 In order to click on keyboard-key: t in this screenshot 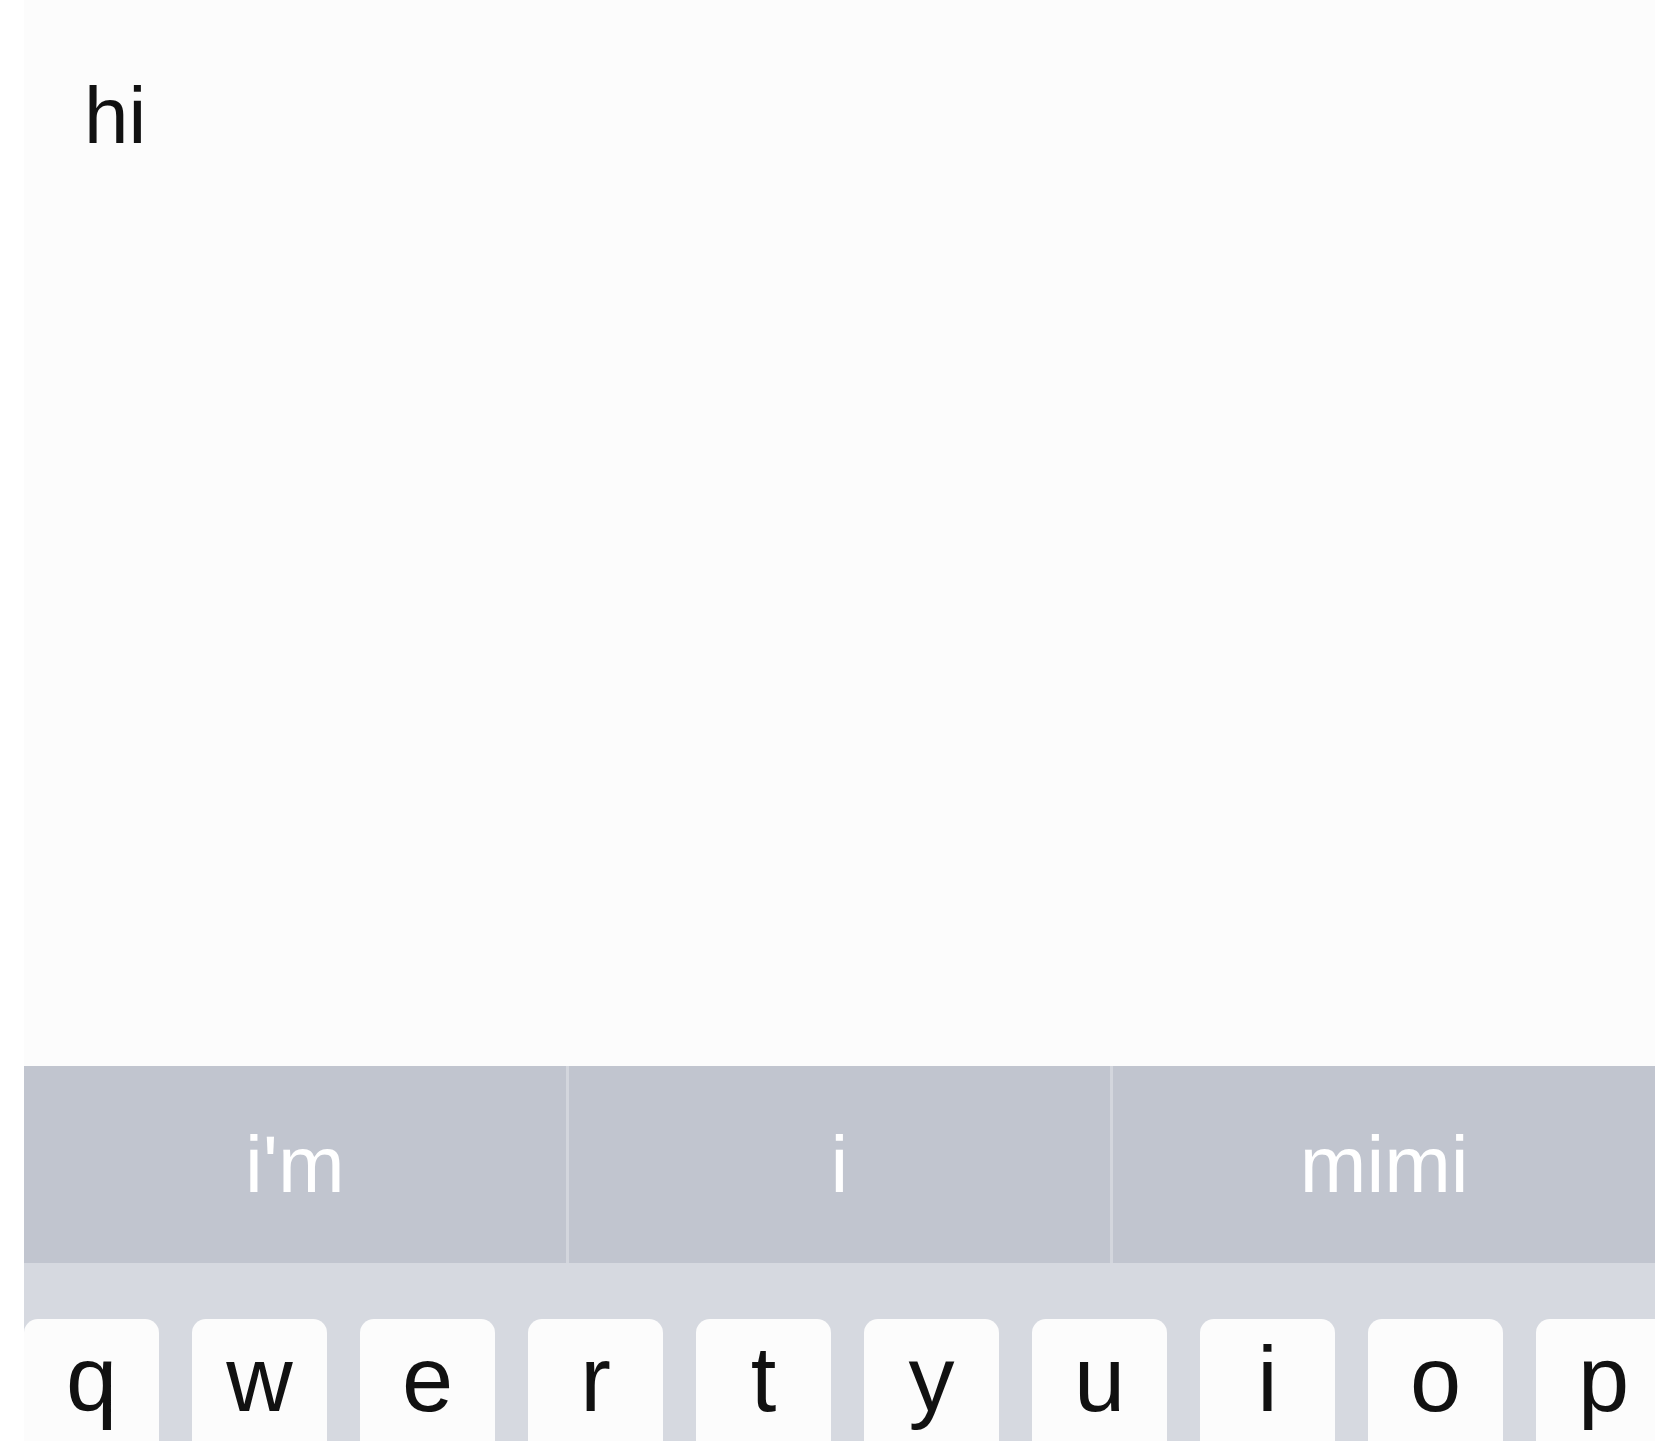, I will do `click(763, 1380)`.